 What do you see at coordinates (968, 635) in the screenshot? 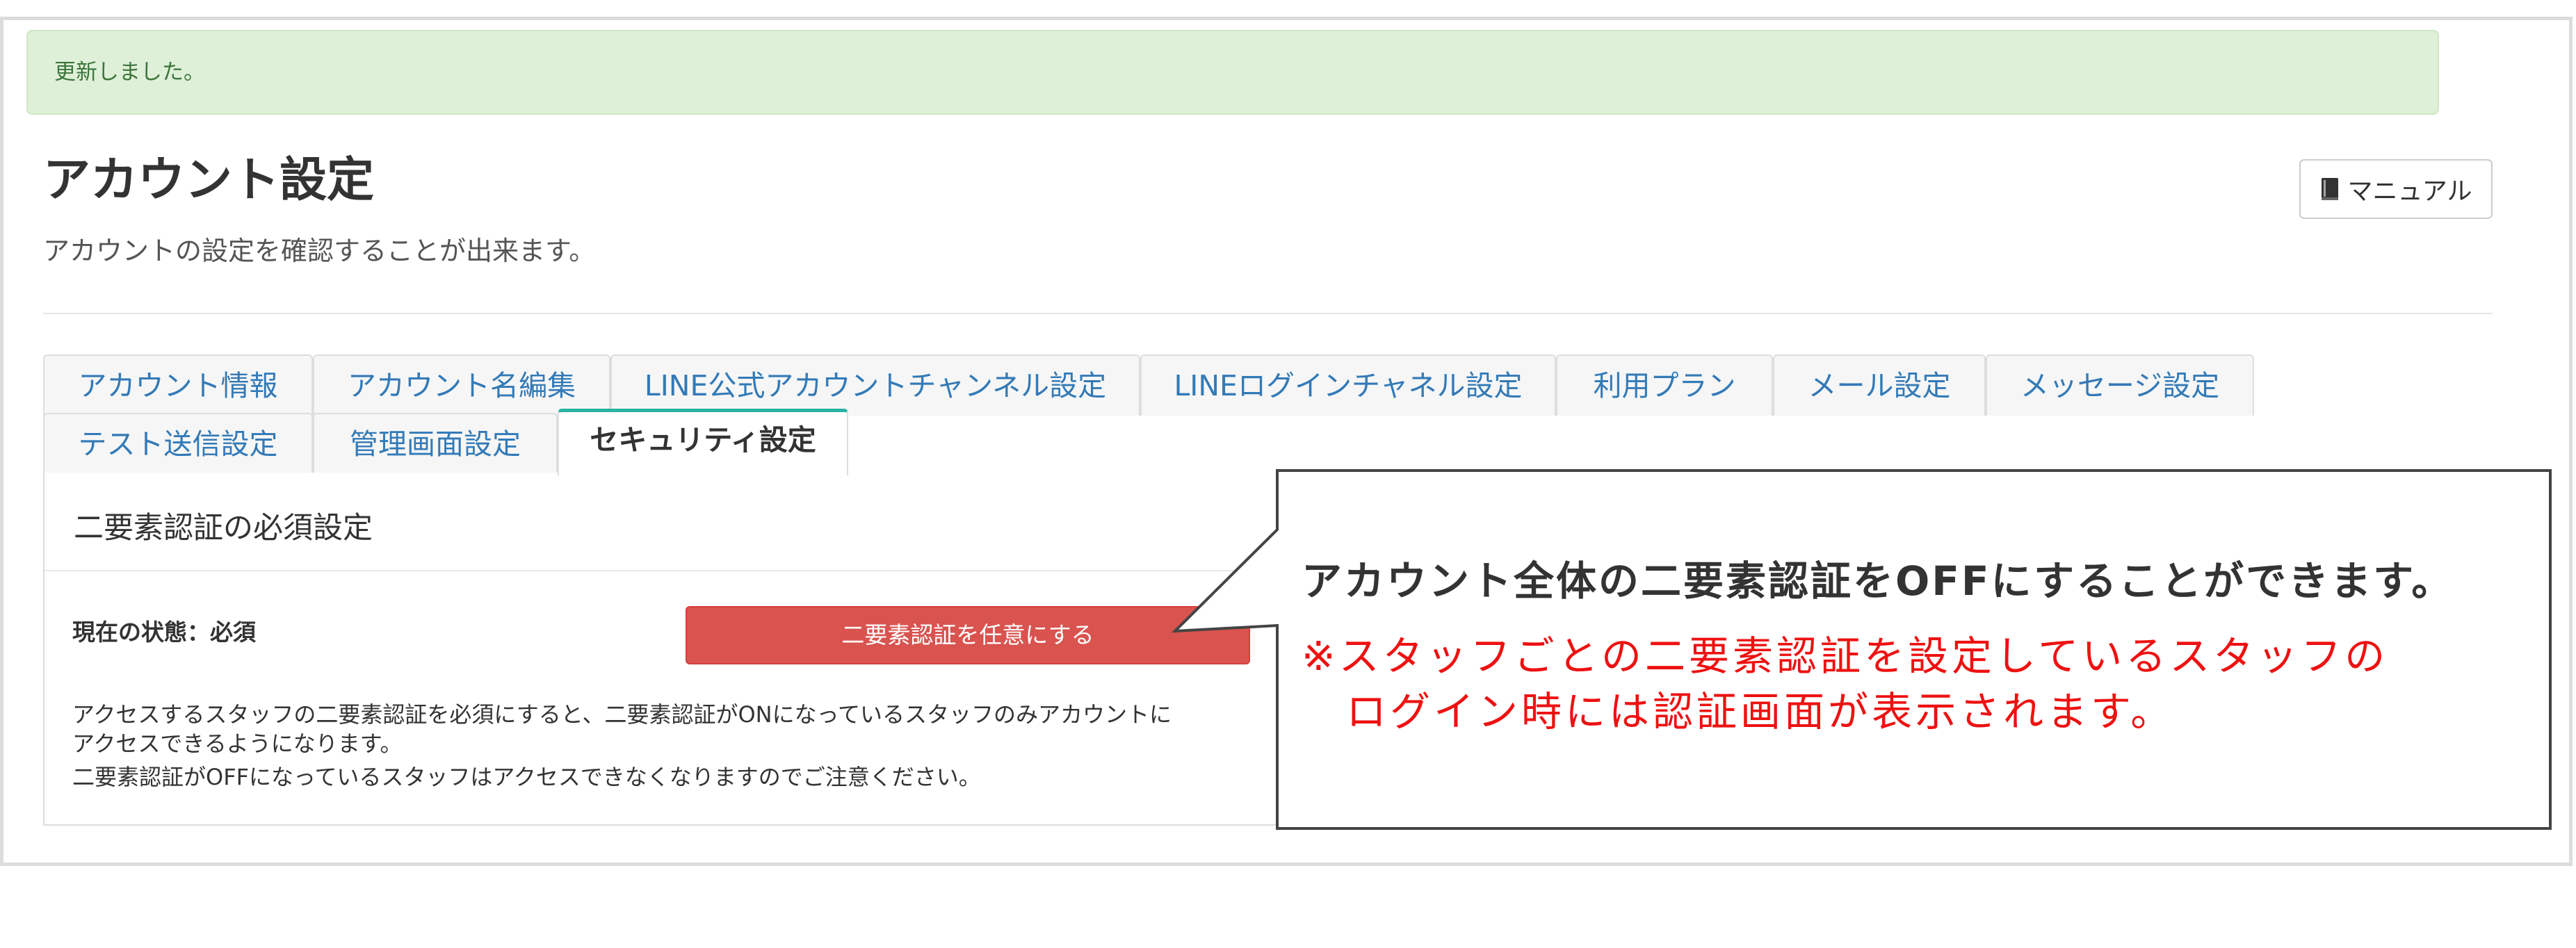
I see `make-two-factor-optional-button: 二要素認証を任意にする` at bounding box center [968, 635].